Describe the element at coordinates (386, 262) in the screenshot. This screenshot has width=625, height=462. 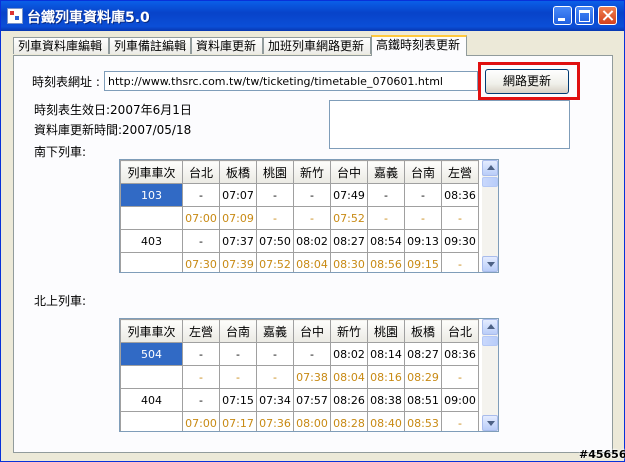
I see `time-cell: 08:56` at that location.